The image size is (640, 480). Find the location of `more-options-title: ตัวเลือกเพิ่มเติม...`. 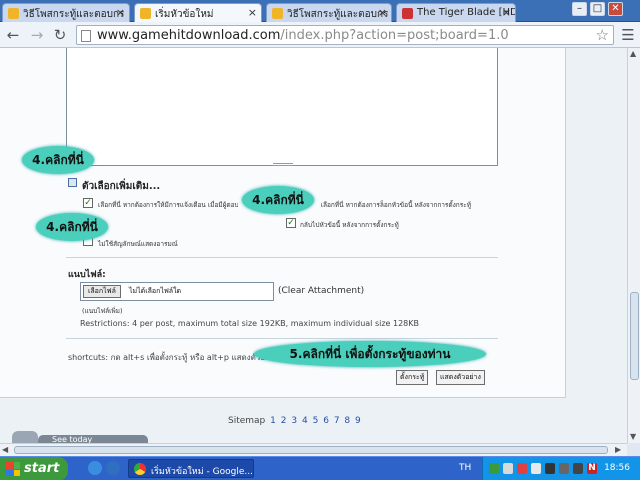

more-options-title: ตัวเลือกเพิ่มเติม... is located at coordinates (121, 186).